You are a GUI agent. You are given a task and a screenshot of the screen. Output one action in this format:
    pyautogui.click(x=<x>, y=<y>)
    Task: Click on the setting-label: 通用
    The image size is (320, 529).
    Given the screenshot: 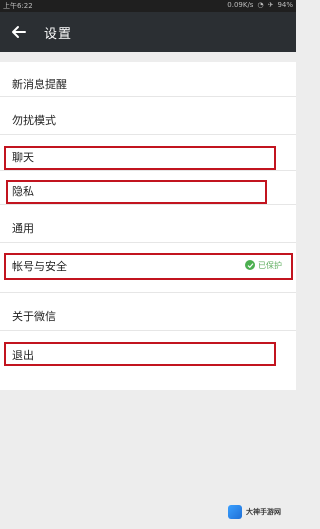 What is the action you would take?
    pyautogui.click(x=23, y=228)
    